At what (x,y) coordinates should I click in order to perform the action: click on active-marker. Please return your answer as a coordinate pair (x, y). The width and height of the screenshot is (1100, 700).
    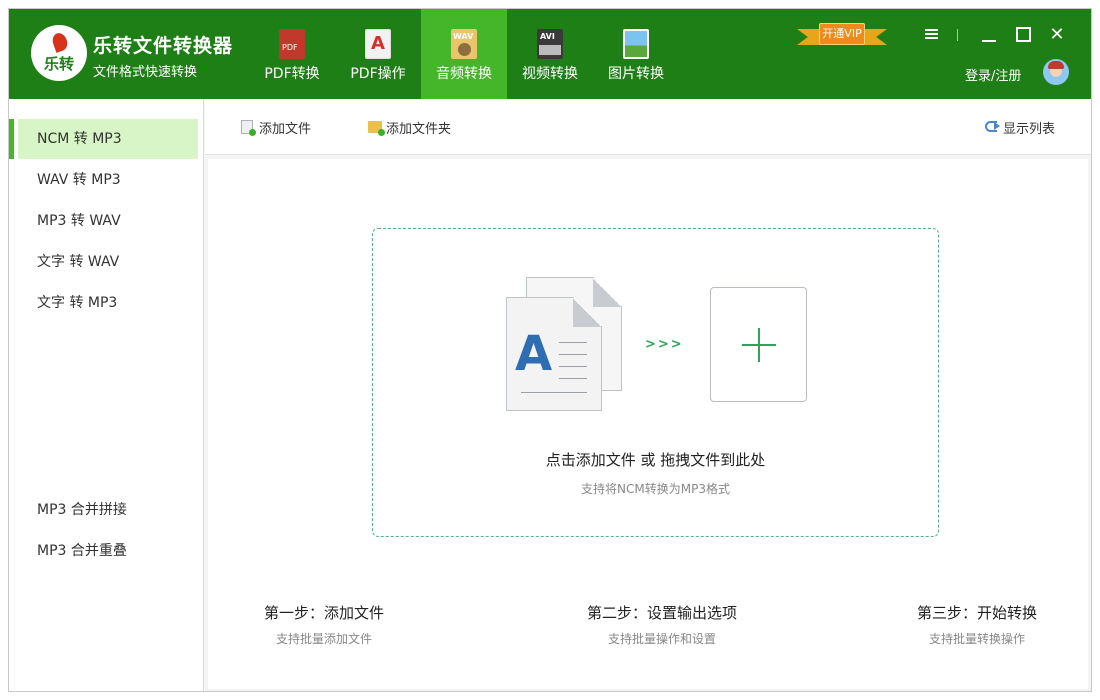
    Looking at the image, I should click on (11, 139).